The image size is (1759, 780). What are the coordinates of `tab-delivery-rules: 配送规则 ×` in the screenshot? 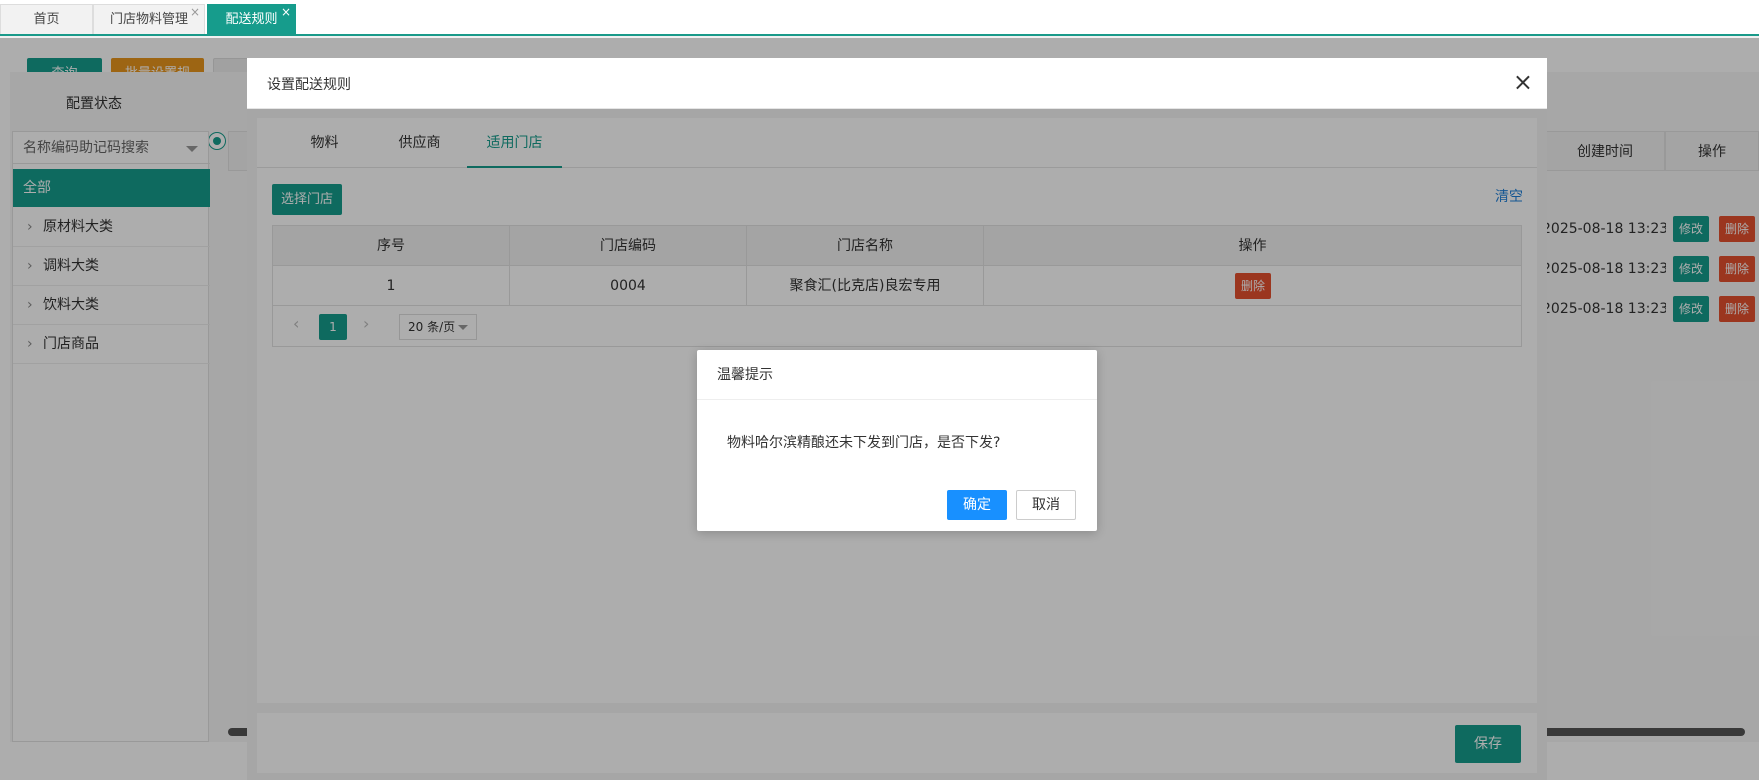 It's located at (251, 19).